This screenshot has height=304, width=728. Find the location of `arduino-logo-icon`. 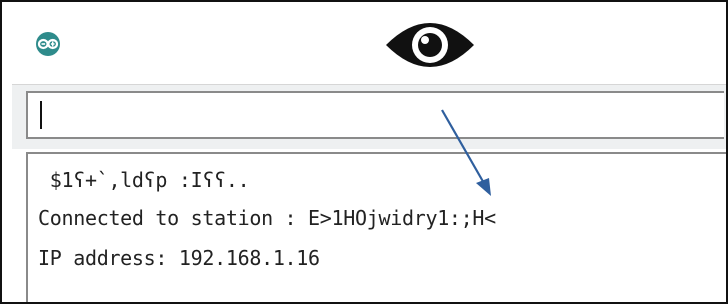

arduino-logo-icon is located at coordinates (48, 44).